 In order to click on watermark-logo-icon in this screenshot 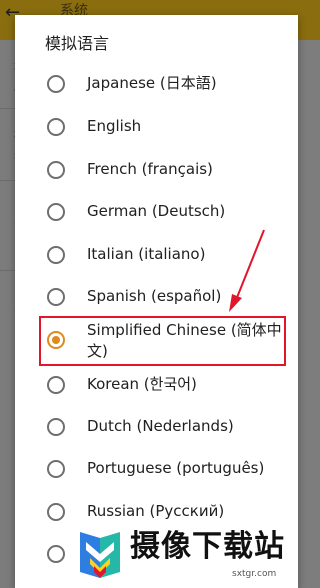, I will do `click(100, 555)`.